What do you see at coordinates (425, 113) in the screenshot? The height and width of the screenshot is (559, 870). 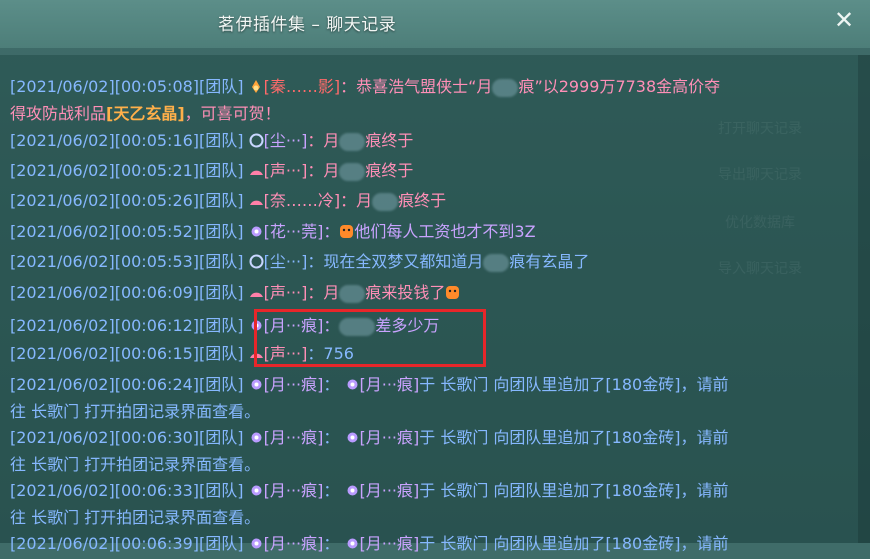 I see `chat-message-wrap: 得攻防战利品[天乙玄晶]，可喜可贺！` at bounding box center [425, 113].